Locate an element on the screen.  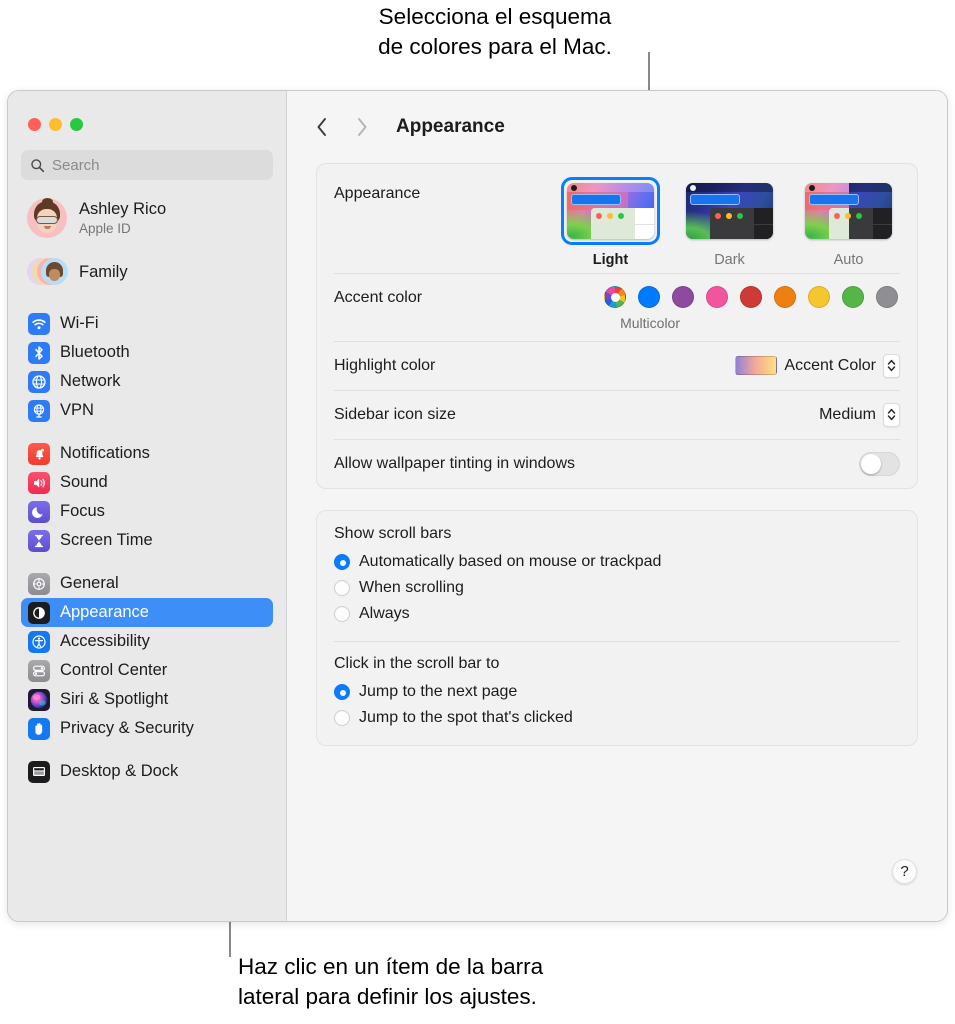
chevron-right-icon is located at coordinates (361, 127).